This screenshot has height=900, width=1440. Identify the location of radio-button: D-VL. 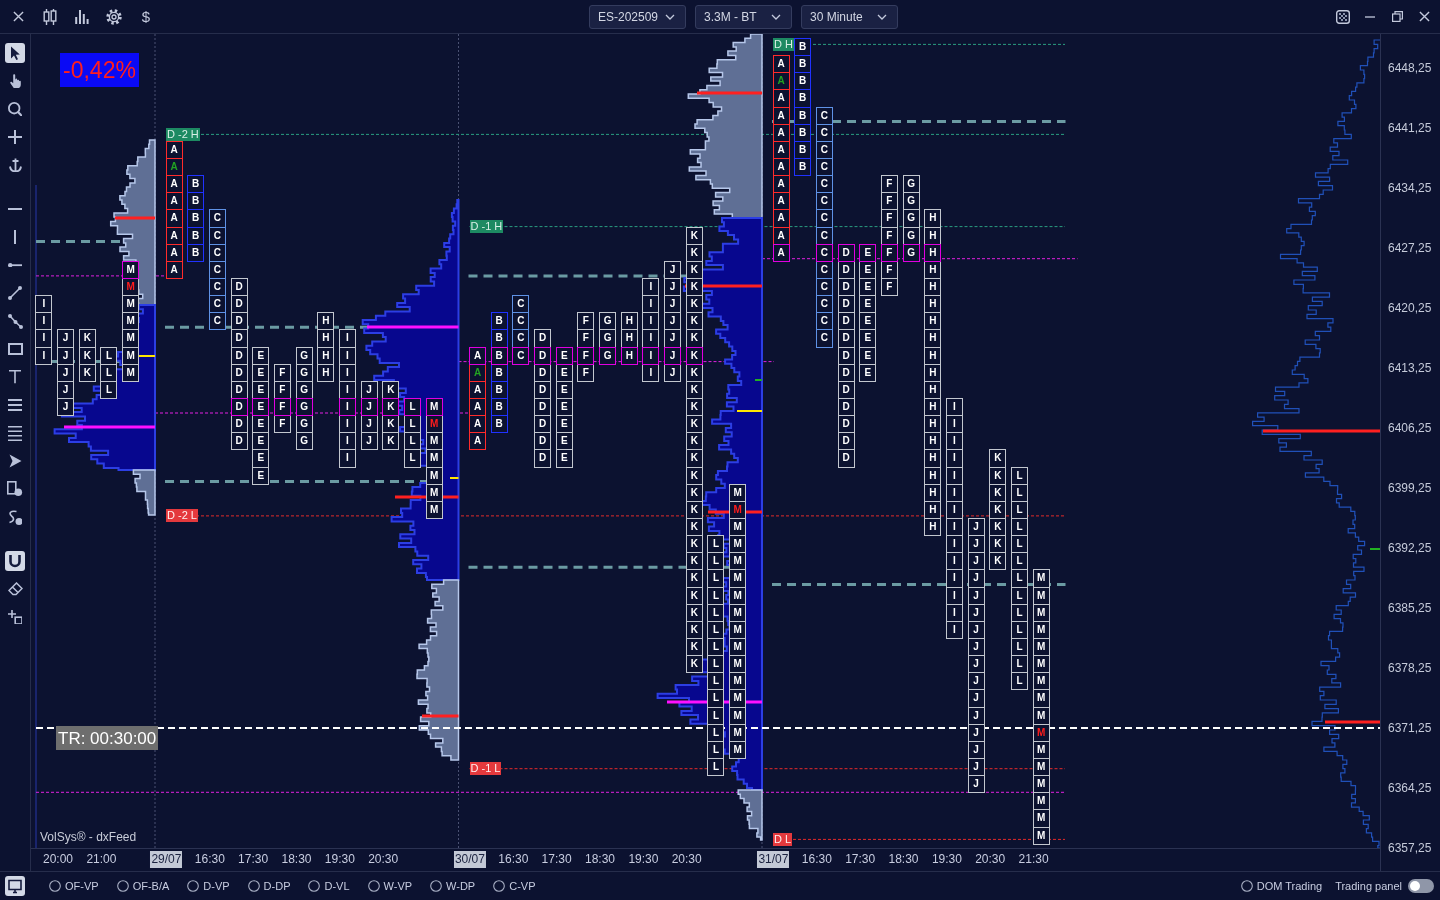
(329, 886).